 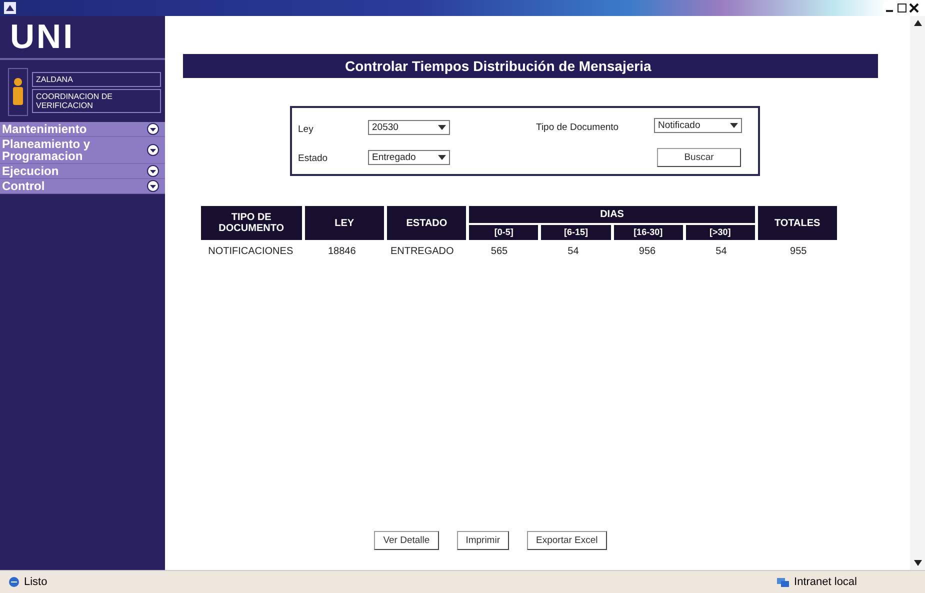 What do you see at coordinates (96, 100) in the screenshot?
I see `user-unit: COORDINACION DE VERIFICACION` at bounding box center [96, 100].